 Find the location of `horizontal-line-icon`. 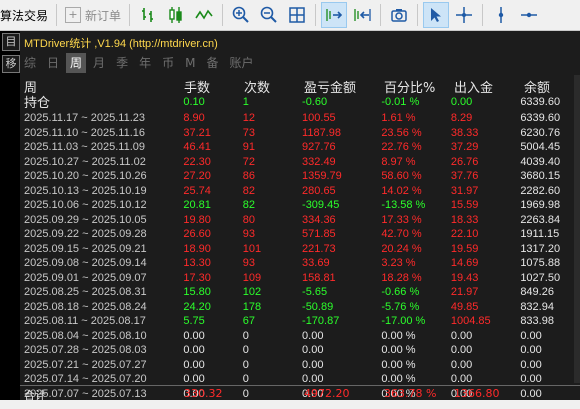

horizontal-line-icon is located at coordinates (529, 15).